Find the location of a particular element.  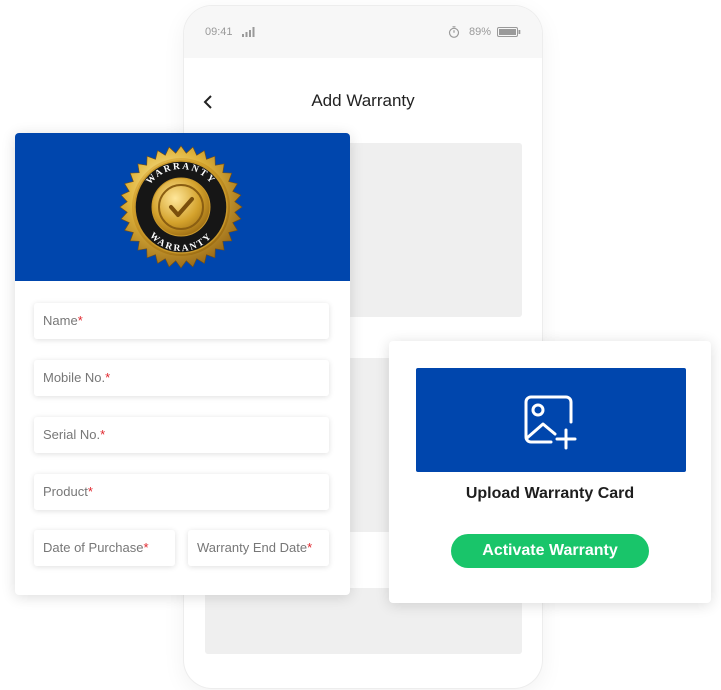

product-field: Product* is located at coordinates (181, 492).